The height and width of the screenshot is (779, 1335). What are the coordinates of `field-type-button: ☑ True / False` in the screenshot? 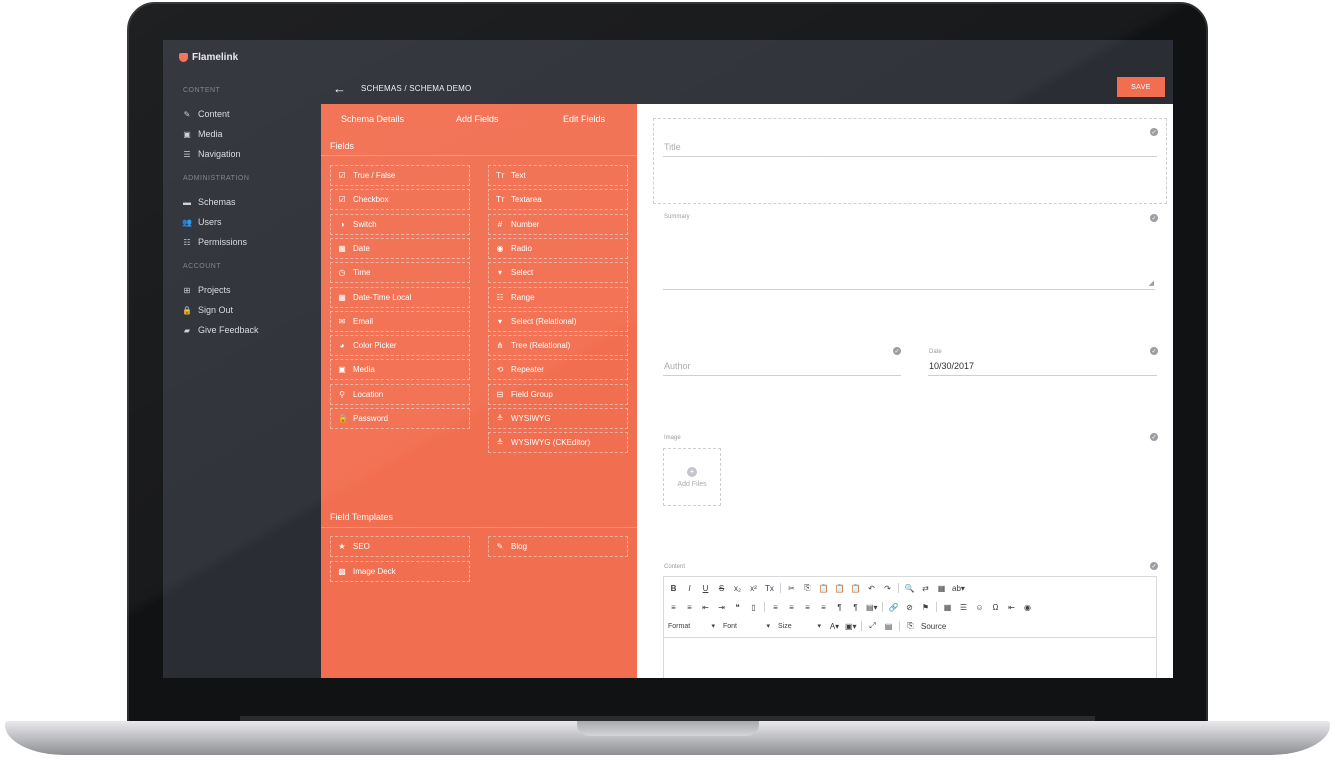 It's located at (400, 175).